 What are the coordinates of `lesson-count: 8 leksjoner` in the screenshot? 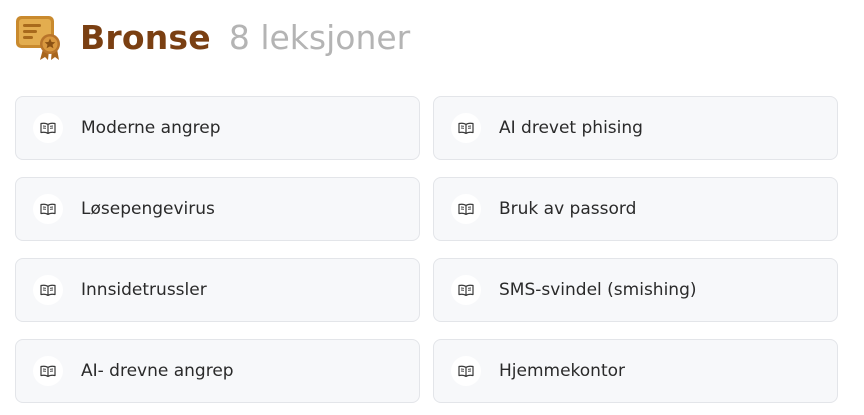 It's located at (319, 37).